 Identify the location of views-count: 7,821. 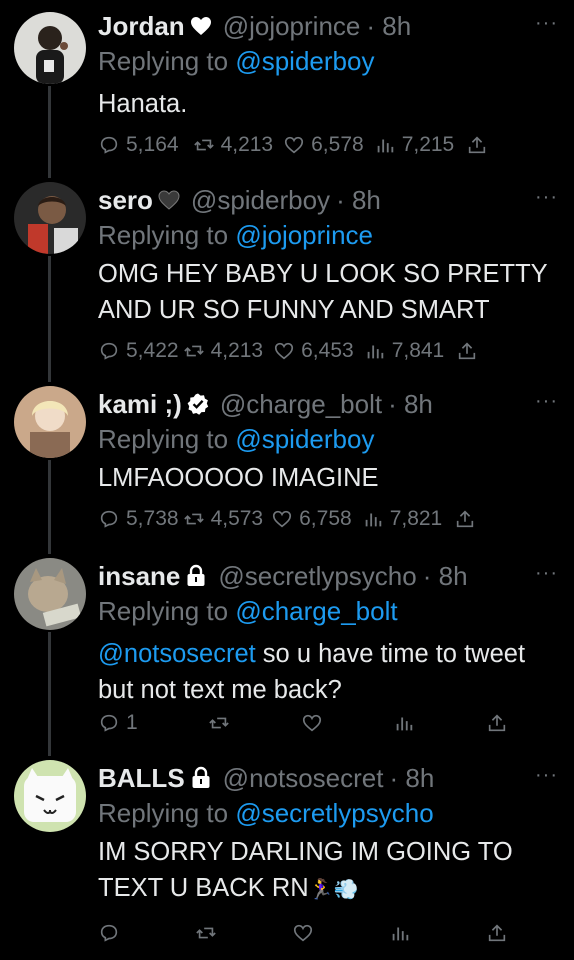
(416, 518).